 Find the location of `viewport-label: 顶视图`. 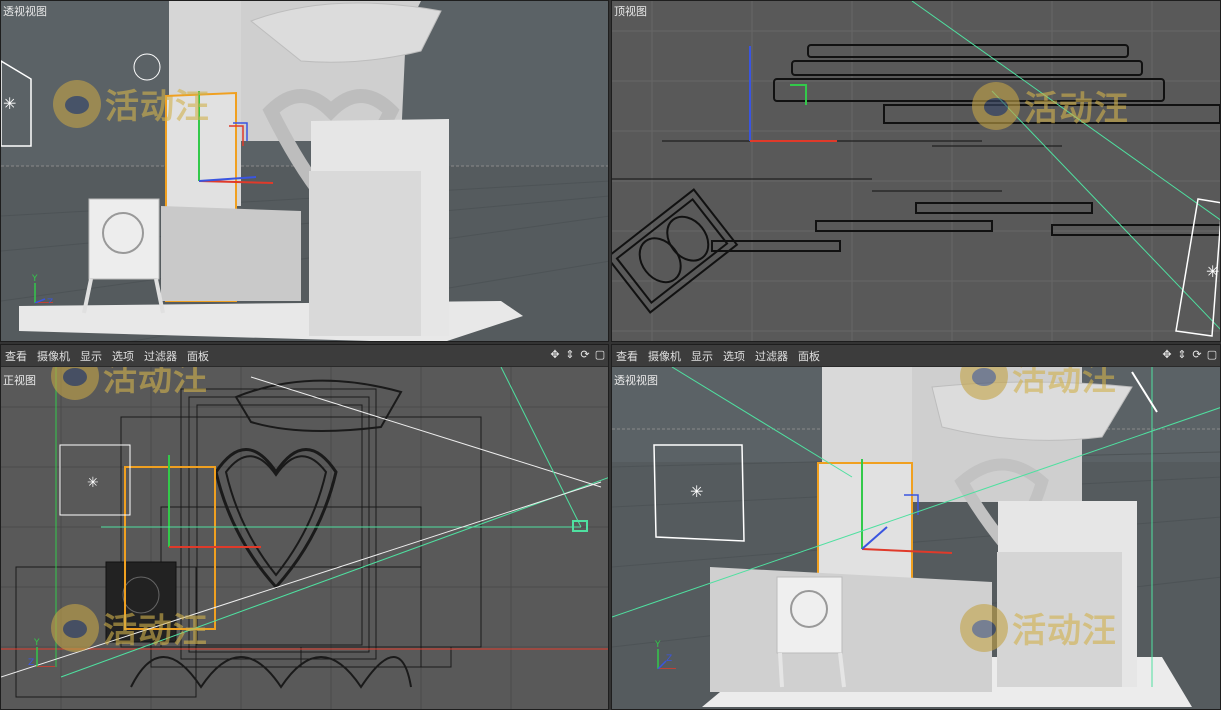

viewport-label: 顶视图 is located at coordinates (630, 11).